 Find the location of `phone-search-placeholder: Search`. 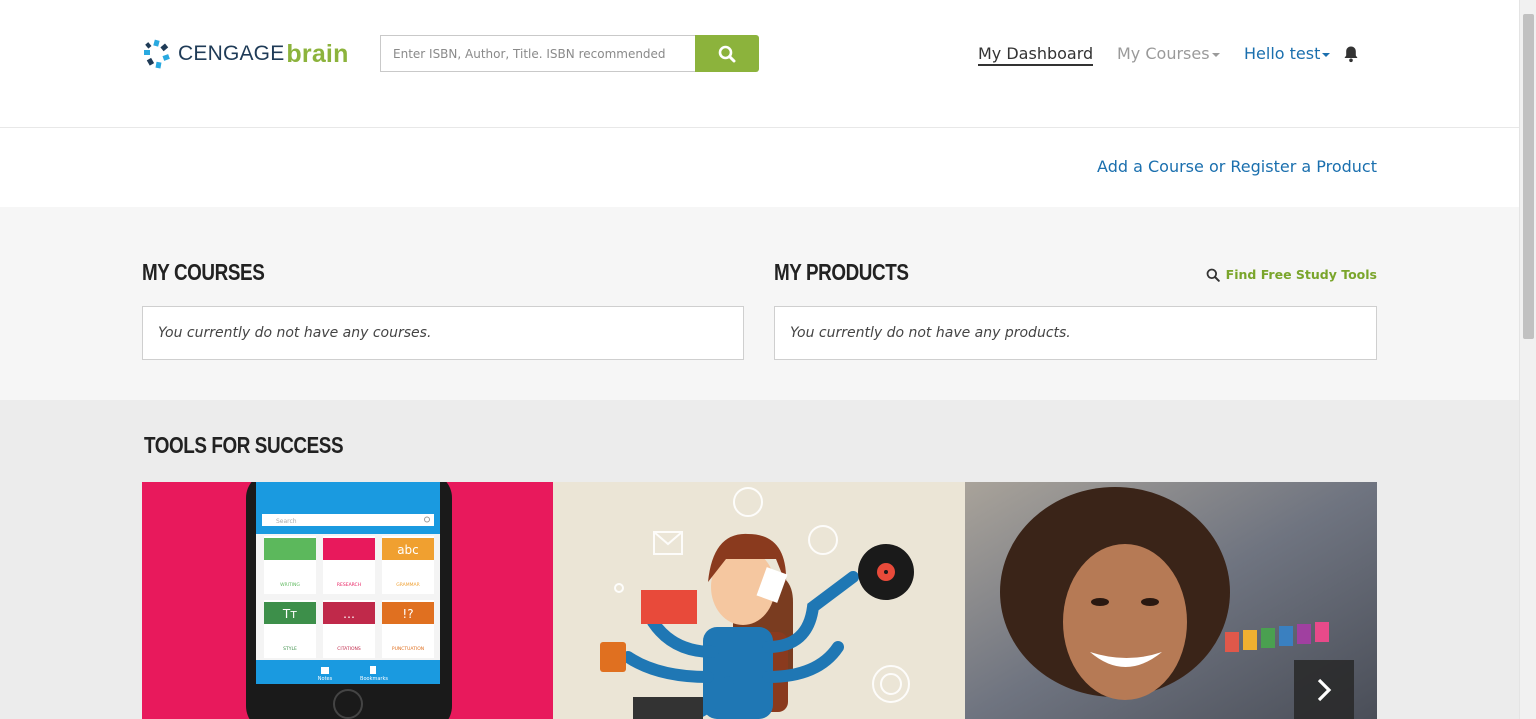

phone-search-placeholder: Search is located at coordinates (286, 521).